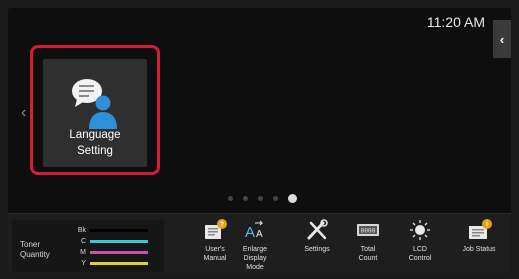 The height and width of the screenshot is (279, 519). What do you see at coordinates (255, 249) in the screenshot?
I see `label-line: Enlarge` at bounding box center [255, 249].